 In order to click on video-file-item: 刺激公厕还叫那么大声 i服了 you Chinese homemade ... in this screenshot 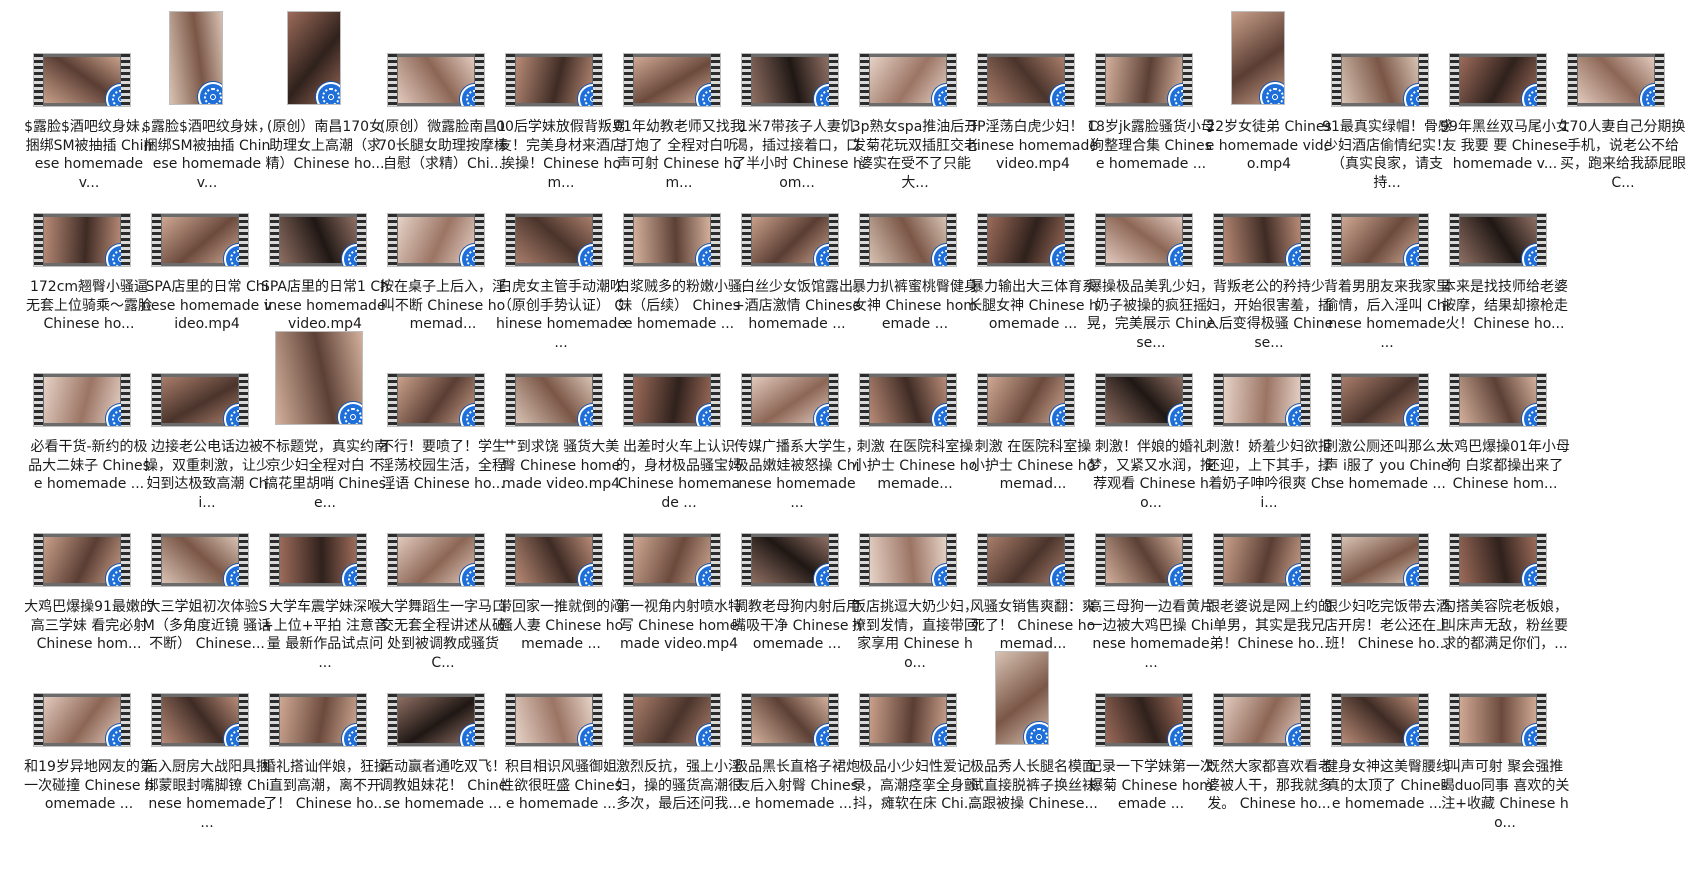, I will do `click(1387, 415)`.